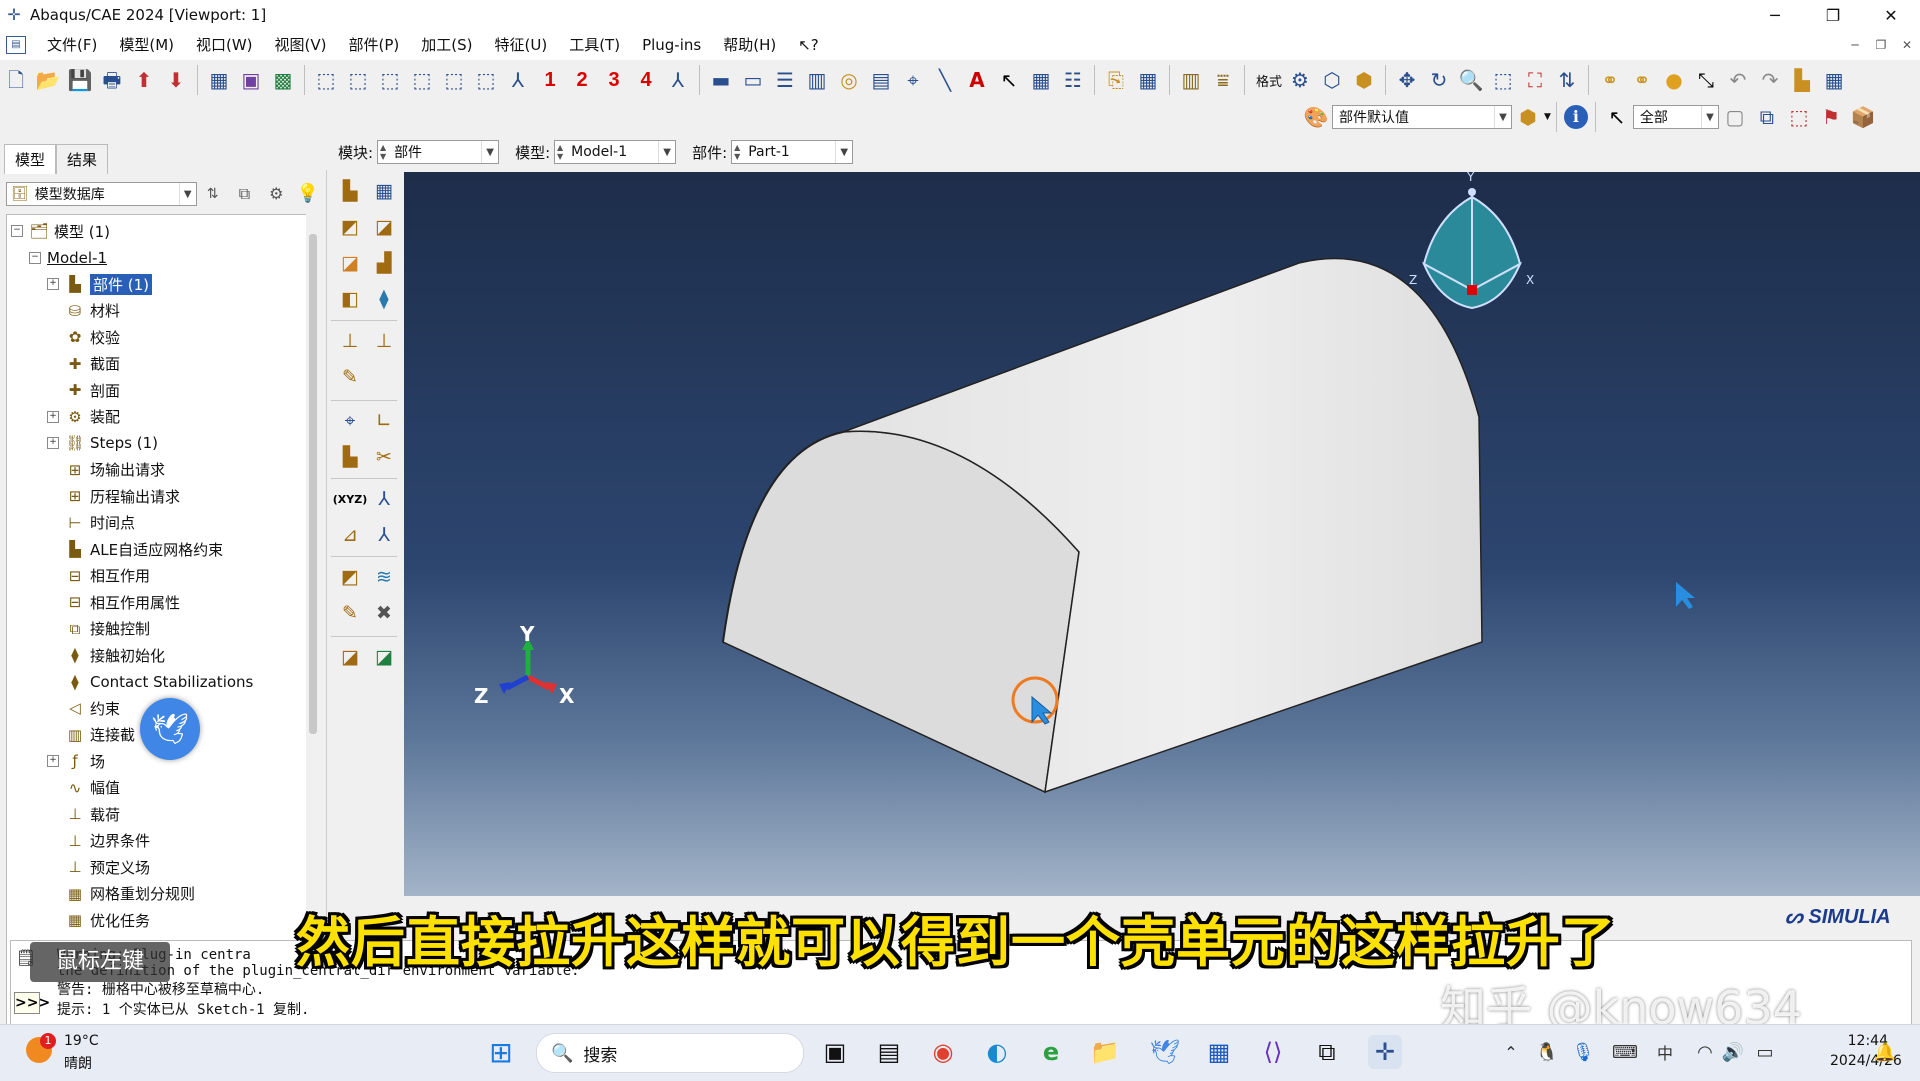 Image resolution: width=1920 pixels, height=1081 pixels. I want to click on chrome-icon: ◉, so click(943, 1052).